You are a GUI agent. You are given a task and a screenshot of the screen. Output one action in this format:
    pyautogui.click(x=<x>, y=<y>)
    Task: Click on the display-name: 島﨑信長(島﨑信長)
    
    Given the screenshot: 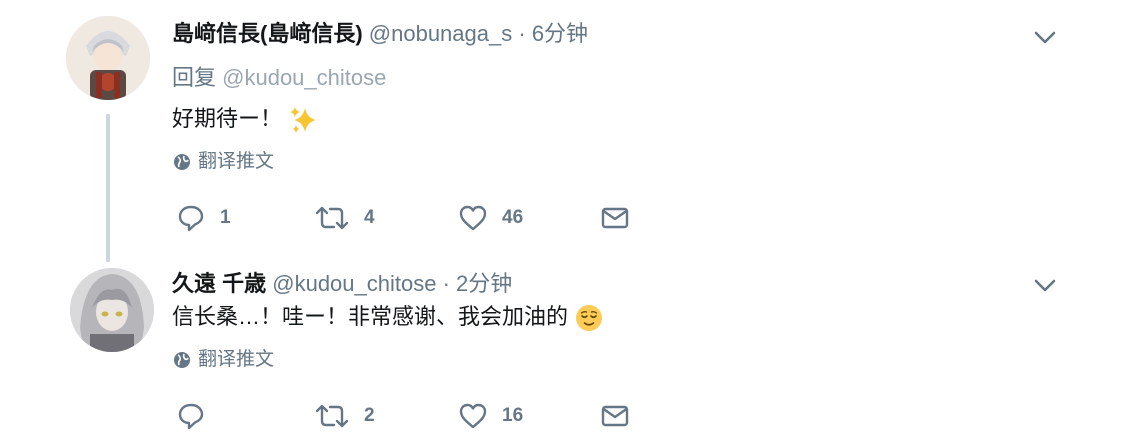 What is the action you would take?
    pyautogui.click(x=267, y=33)
    